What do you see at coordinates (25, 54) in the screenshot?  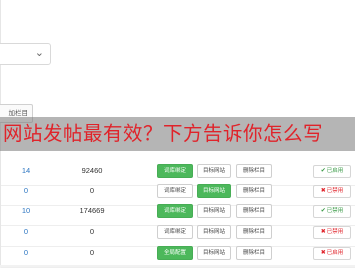 I see `filter-select: ⌄` at bounding box center [25, 54].